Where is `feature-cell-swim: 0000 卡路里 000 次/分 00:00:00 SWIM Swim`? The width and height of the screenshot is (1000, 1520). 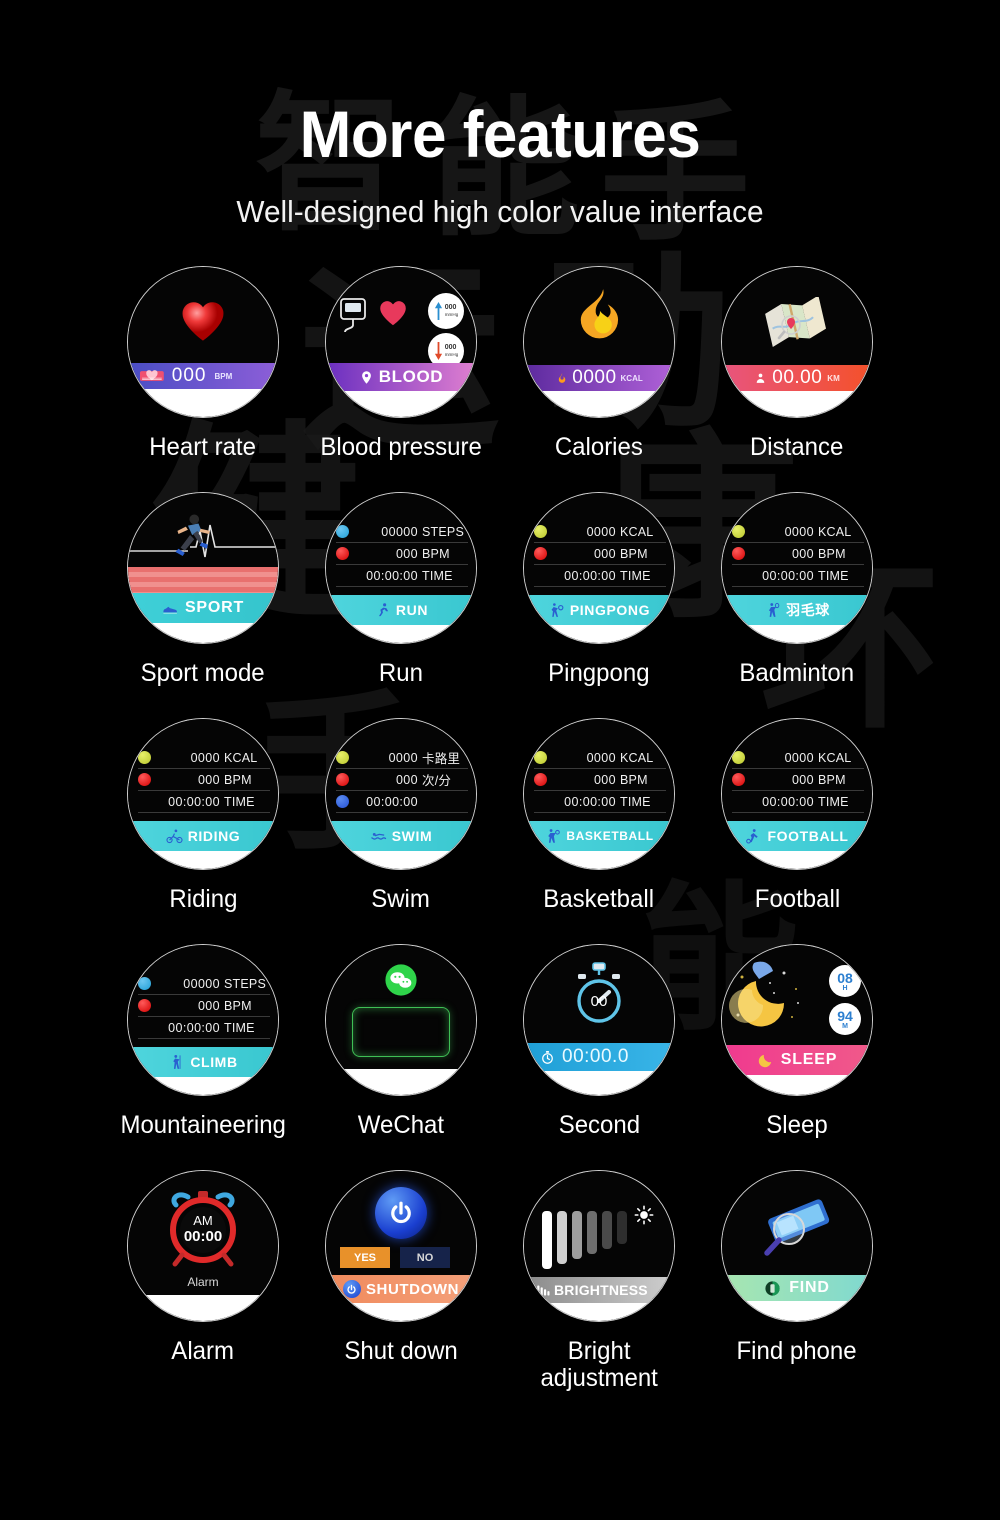 feature-cell-swim: 0000 卡路里 000 次/分 00:00:00 SWIM Swim is located at coordinates (401, 831).